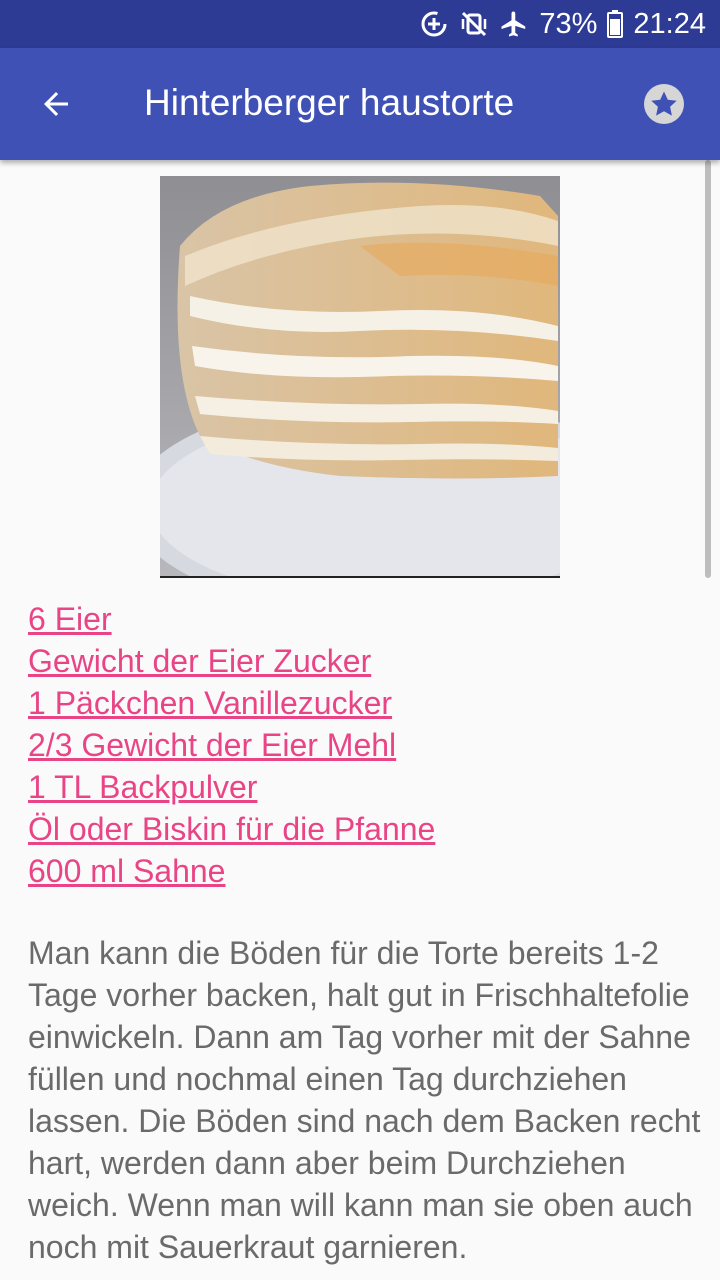 This screenshot has height=1280, width=720. What do you see at coordinates (434, 24) in the screenshot?
I see `data-saver-icon` at bounding box center [434, 24].